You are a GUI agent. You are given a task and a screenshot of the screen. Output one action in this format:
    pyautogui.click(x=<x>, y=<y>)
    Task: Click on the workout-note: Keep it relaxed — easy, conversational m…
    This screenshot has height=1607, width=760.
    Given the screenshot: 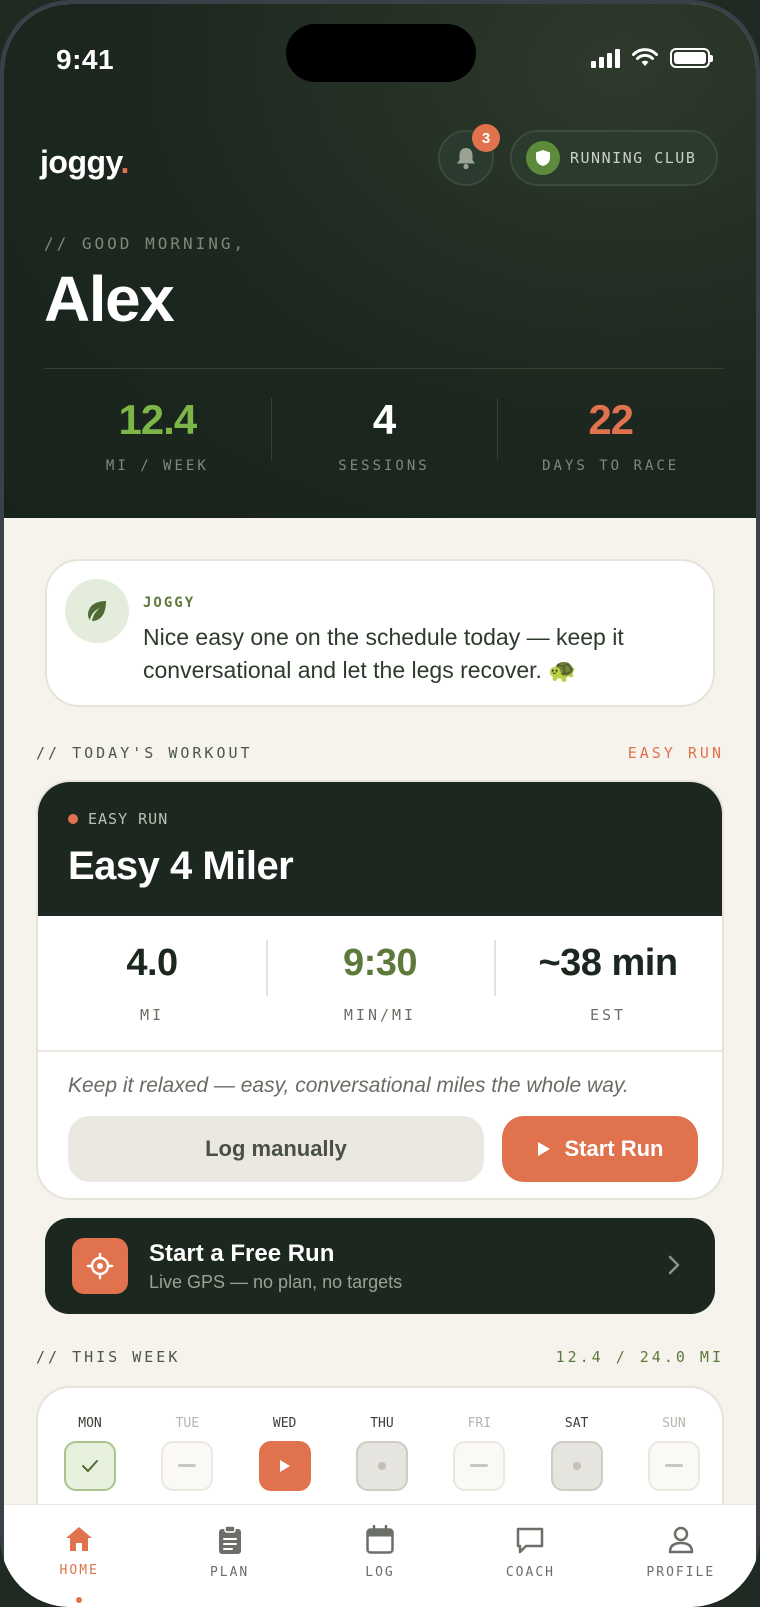 What is the action you would take?
    pyautogui.click(x=348, y=1085)
    